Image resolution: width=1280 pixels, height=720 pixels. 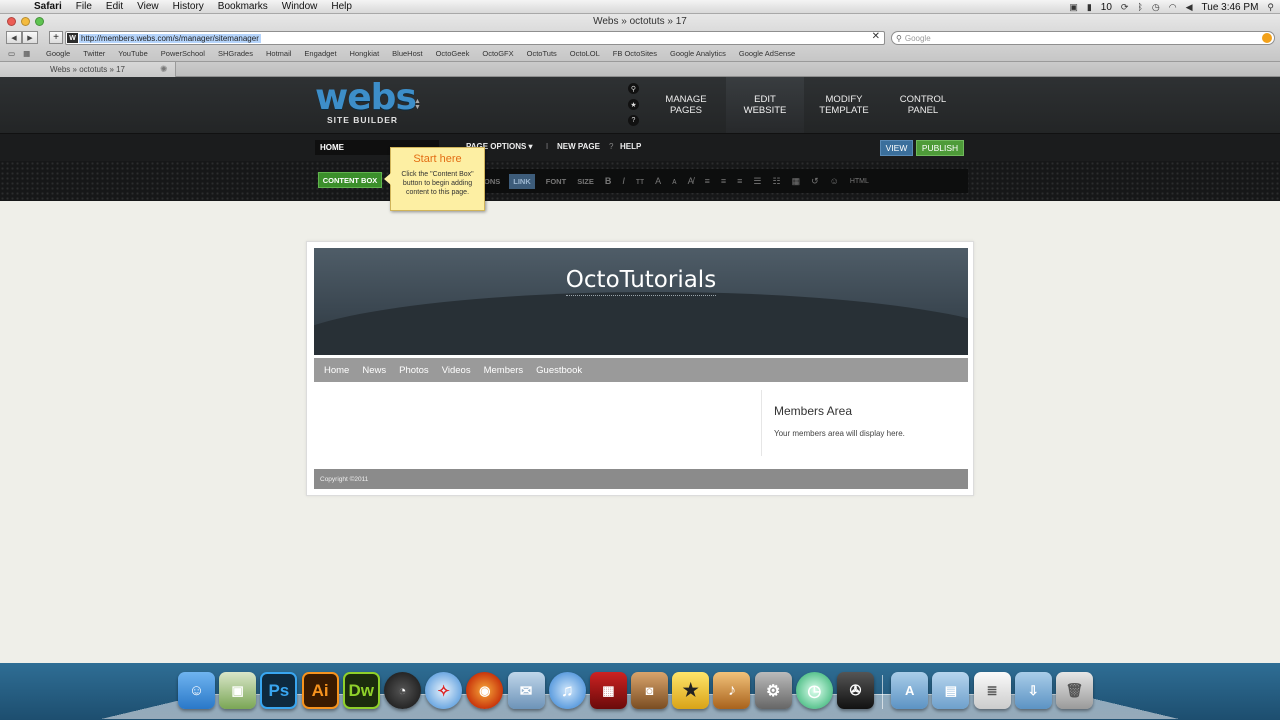 I want to click on site-nav-news: News, so click(x=374, y=370).